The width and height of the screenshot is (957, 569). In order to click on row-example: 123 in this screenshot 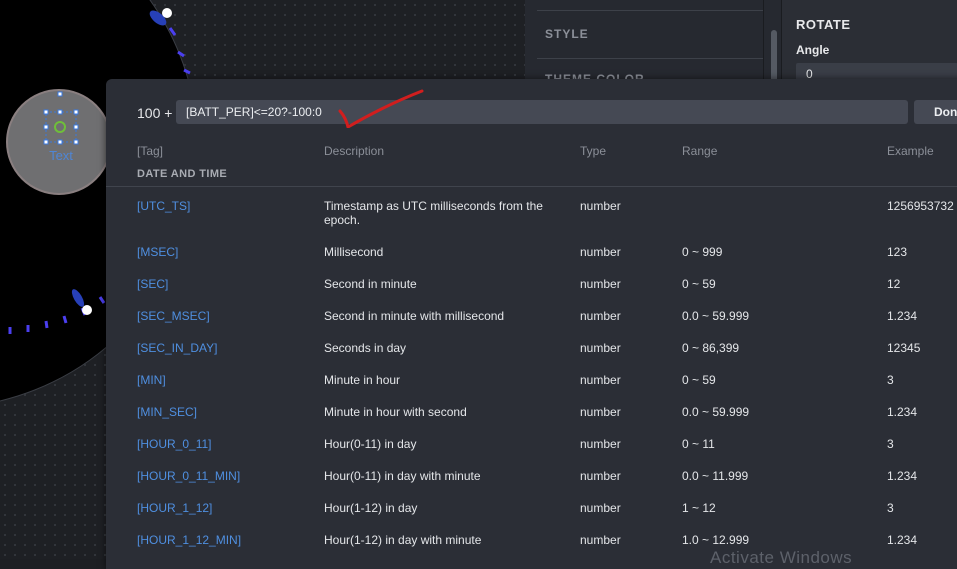, I will do `click(897, 252)`.